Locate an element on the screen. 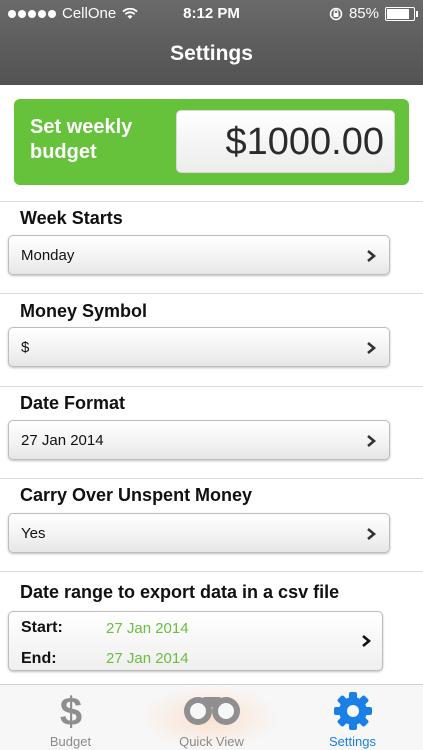 This screenshot has width=423, height=750. battery-percent: 85% is located at coordinates (363, 13).